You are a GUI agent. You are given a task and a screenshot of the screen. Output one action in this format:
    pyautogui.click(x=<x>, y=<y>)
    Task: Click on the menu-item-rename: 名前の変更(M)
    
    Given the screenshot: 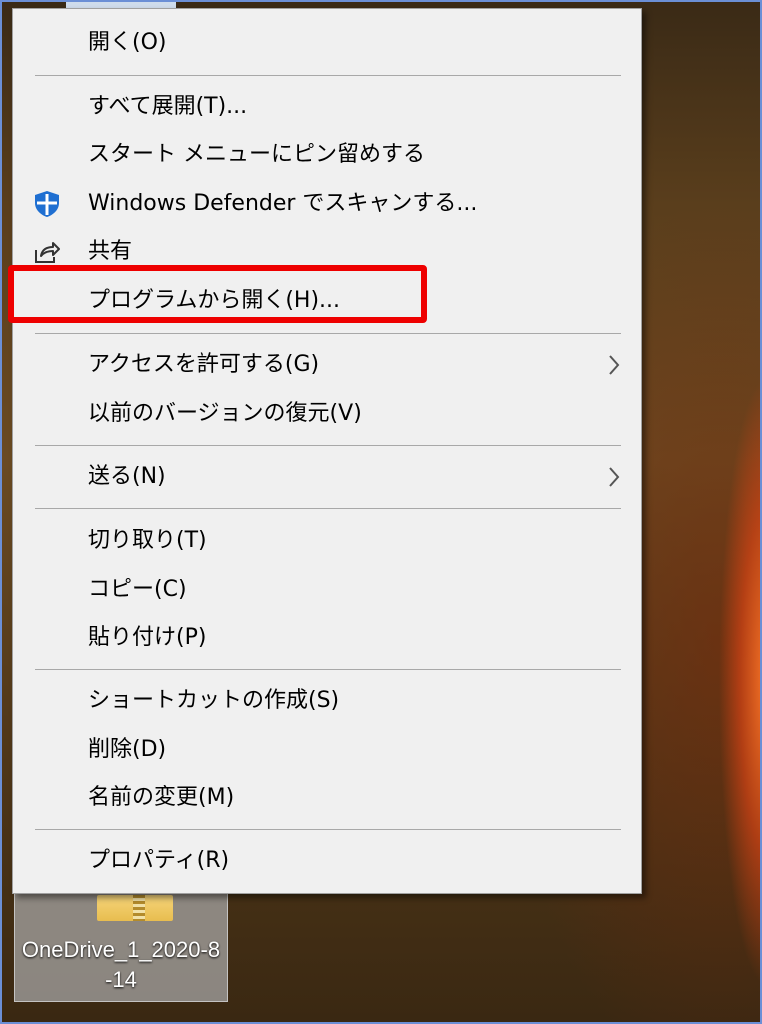 What is the action you would take?
    pyautogui.click(x=327, y=798)
    